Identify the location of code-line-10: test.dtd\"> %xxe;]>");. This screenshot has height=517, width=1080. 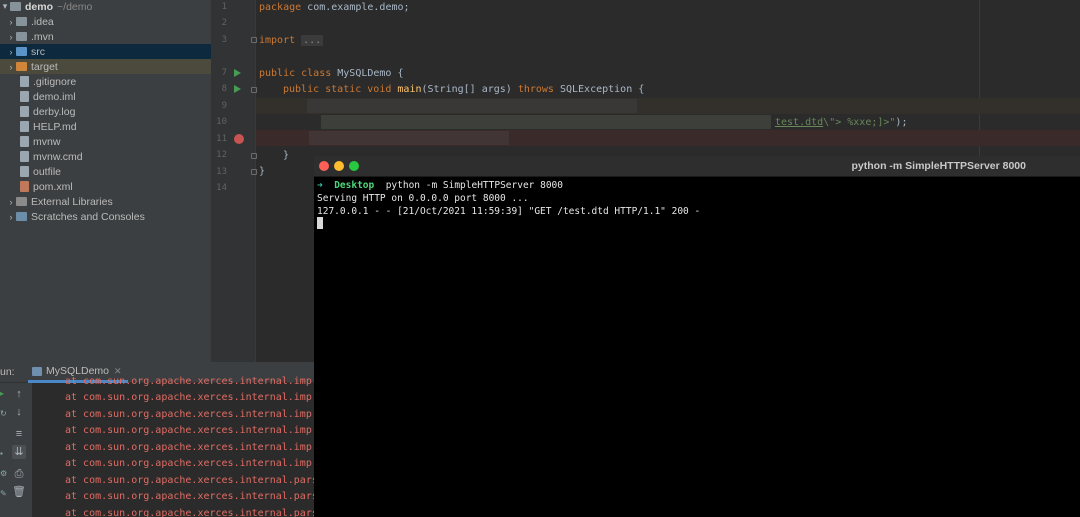
(841, 123).